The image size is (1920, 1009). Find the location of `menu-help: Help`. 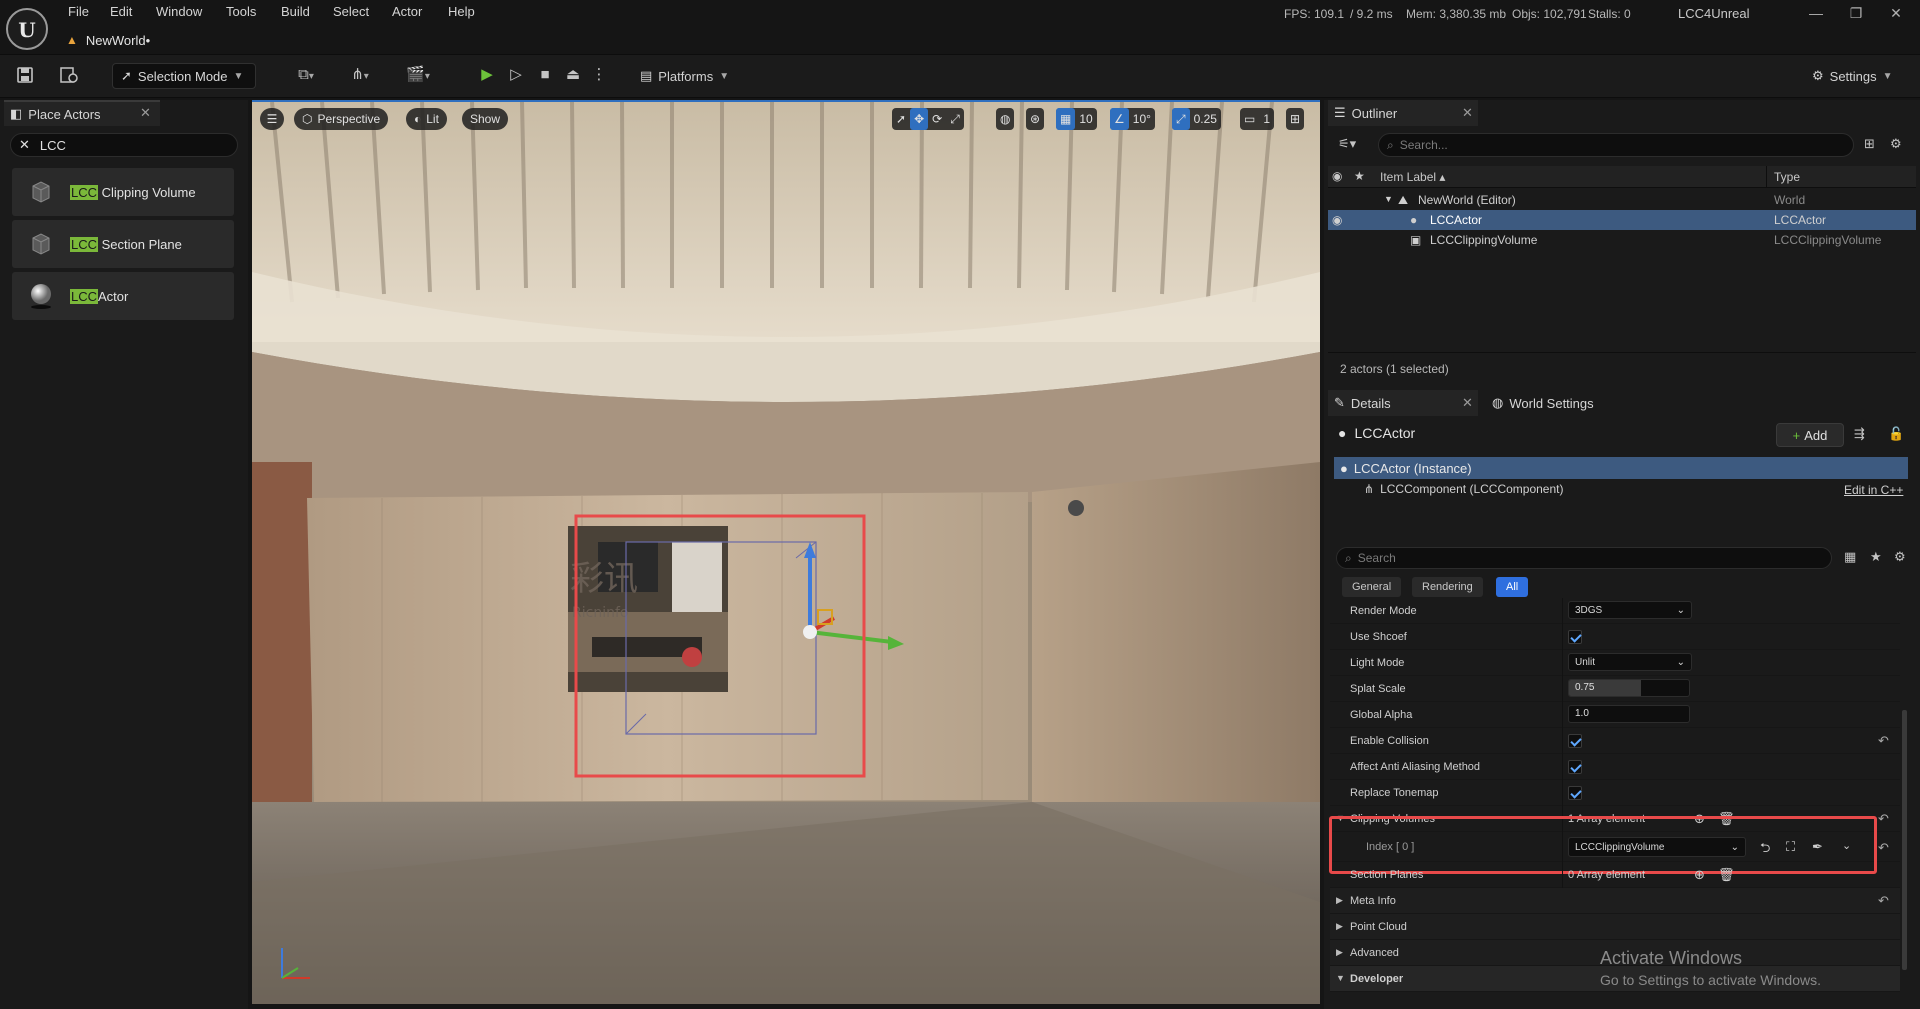

menu-help: Help is located at coordinates (461, 11).